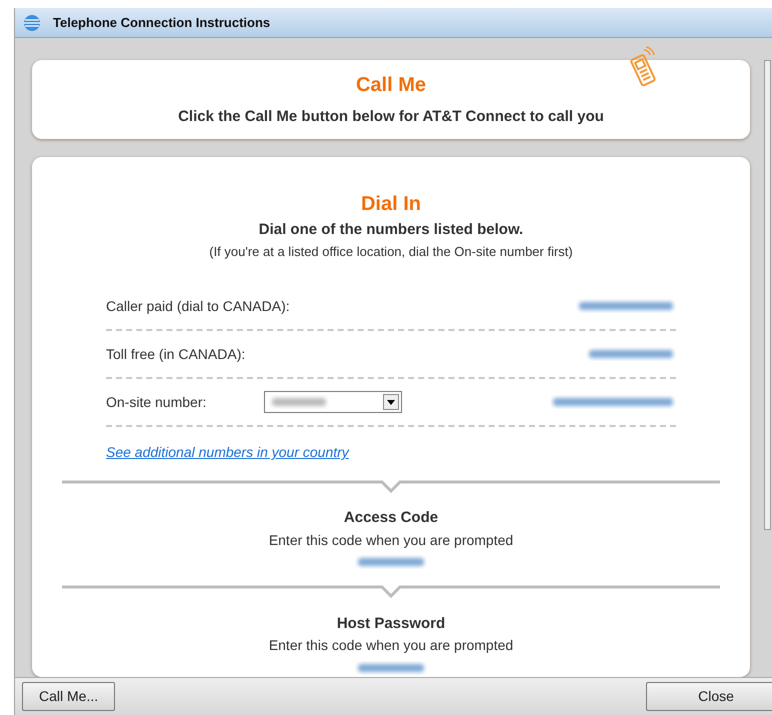 This screenshot has width=772, height=715. I want to click on panel-title: Dial In, so click(391, 204).